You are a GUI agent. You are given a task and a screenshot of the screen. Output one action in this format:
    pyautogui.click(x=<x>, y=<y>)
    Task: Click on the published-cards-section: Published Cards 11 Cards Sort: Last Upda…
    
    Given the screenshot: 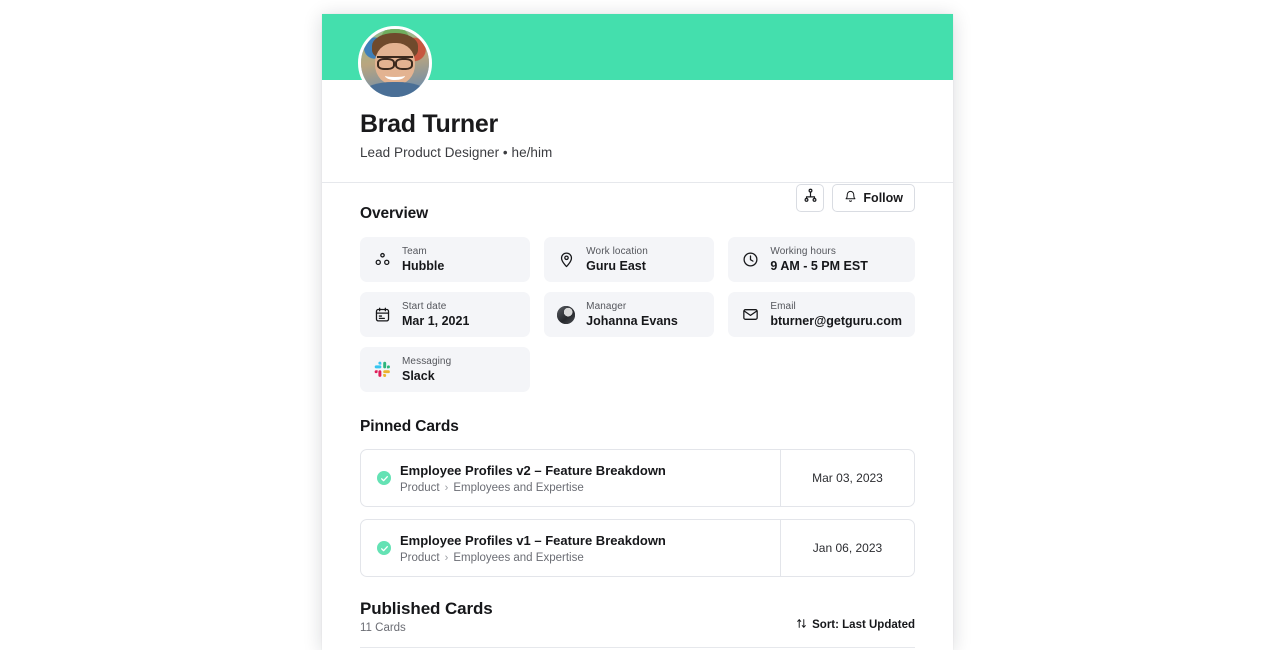 What is the action you would take?
    pyautogui.click(x=637, y=623)
    